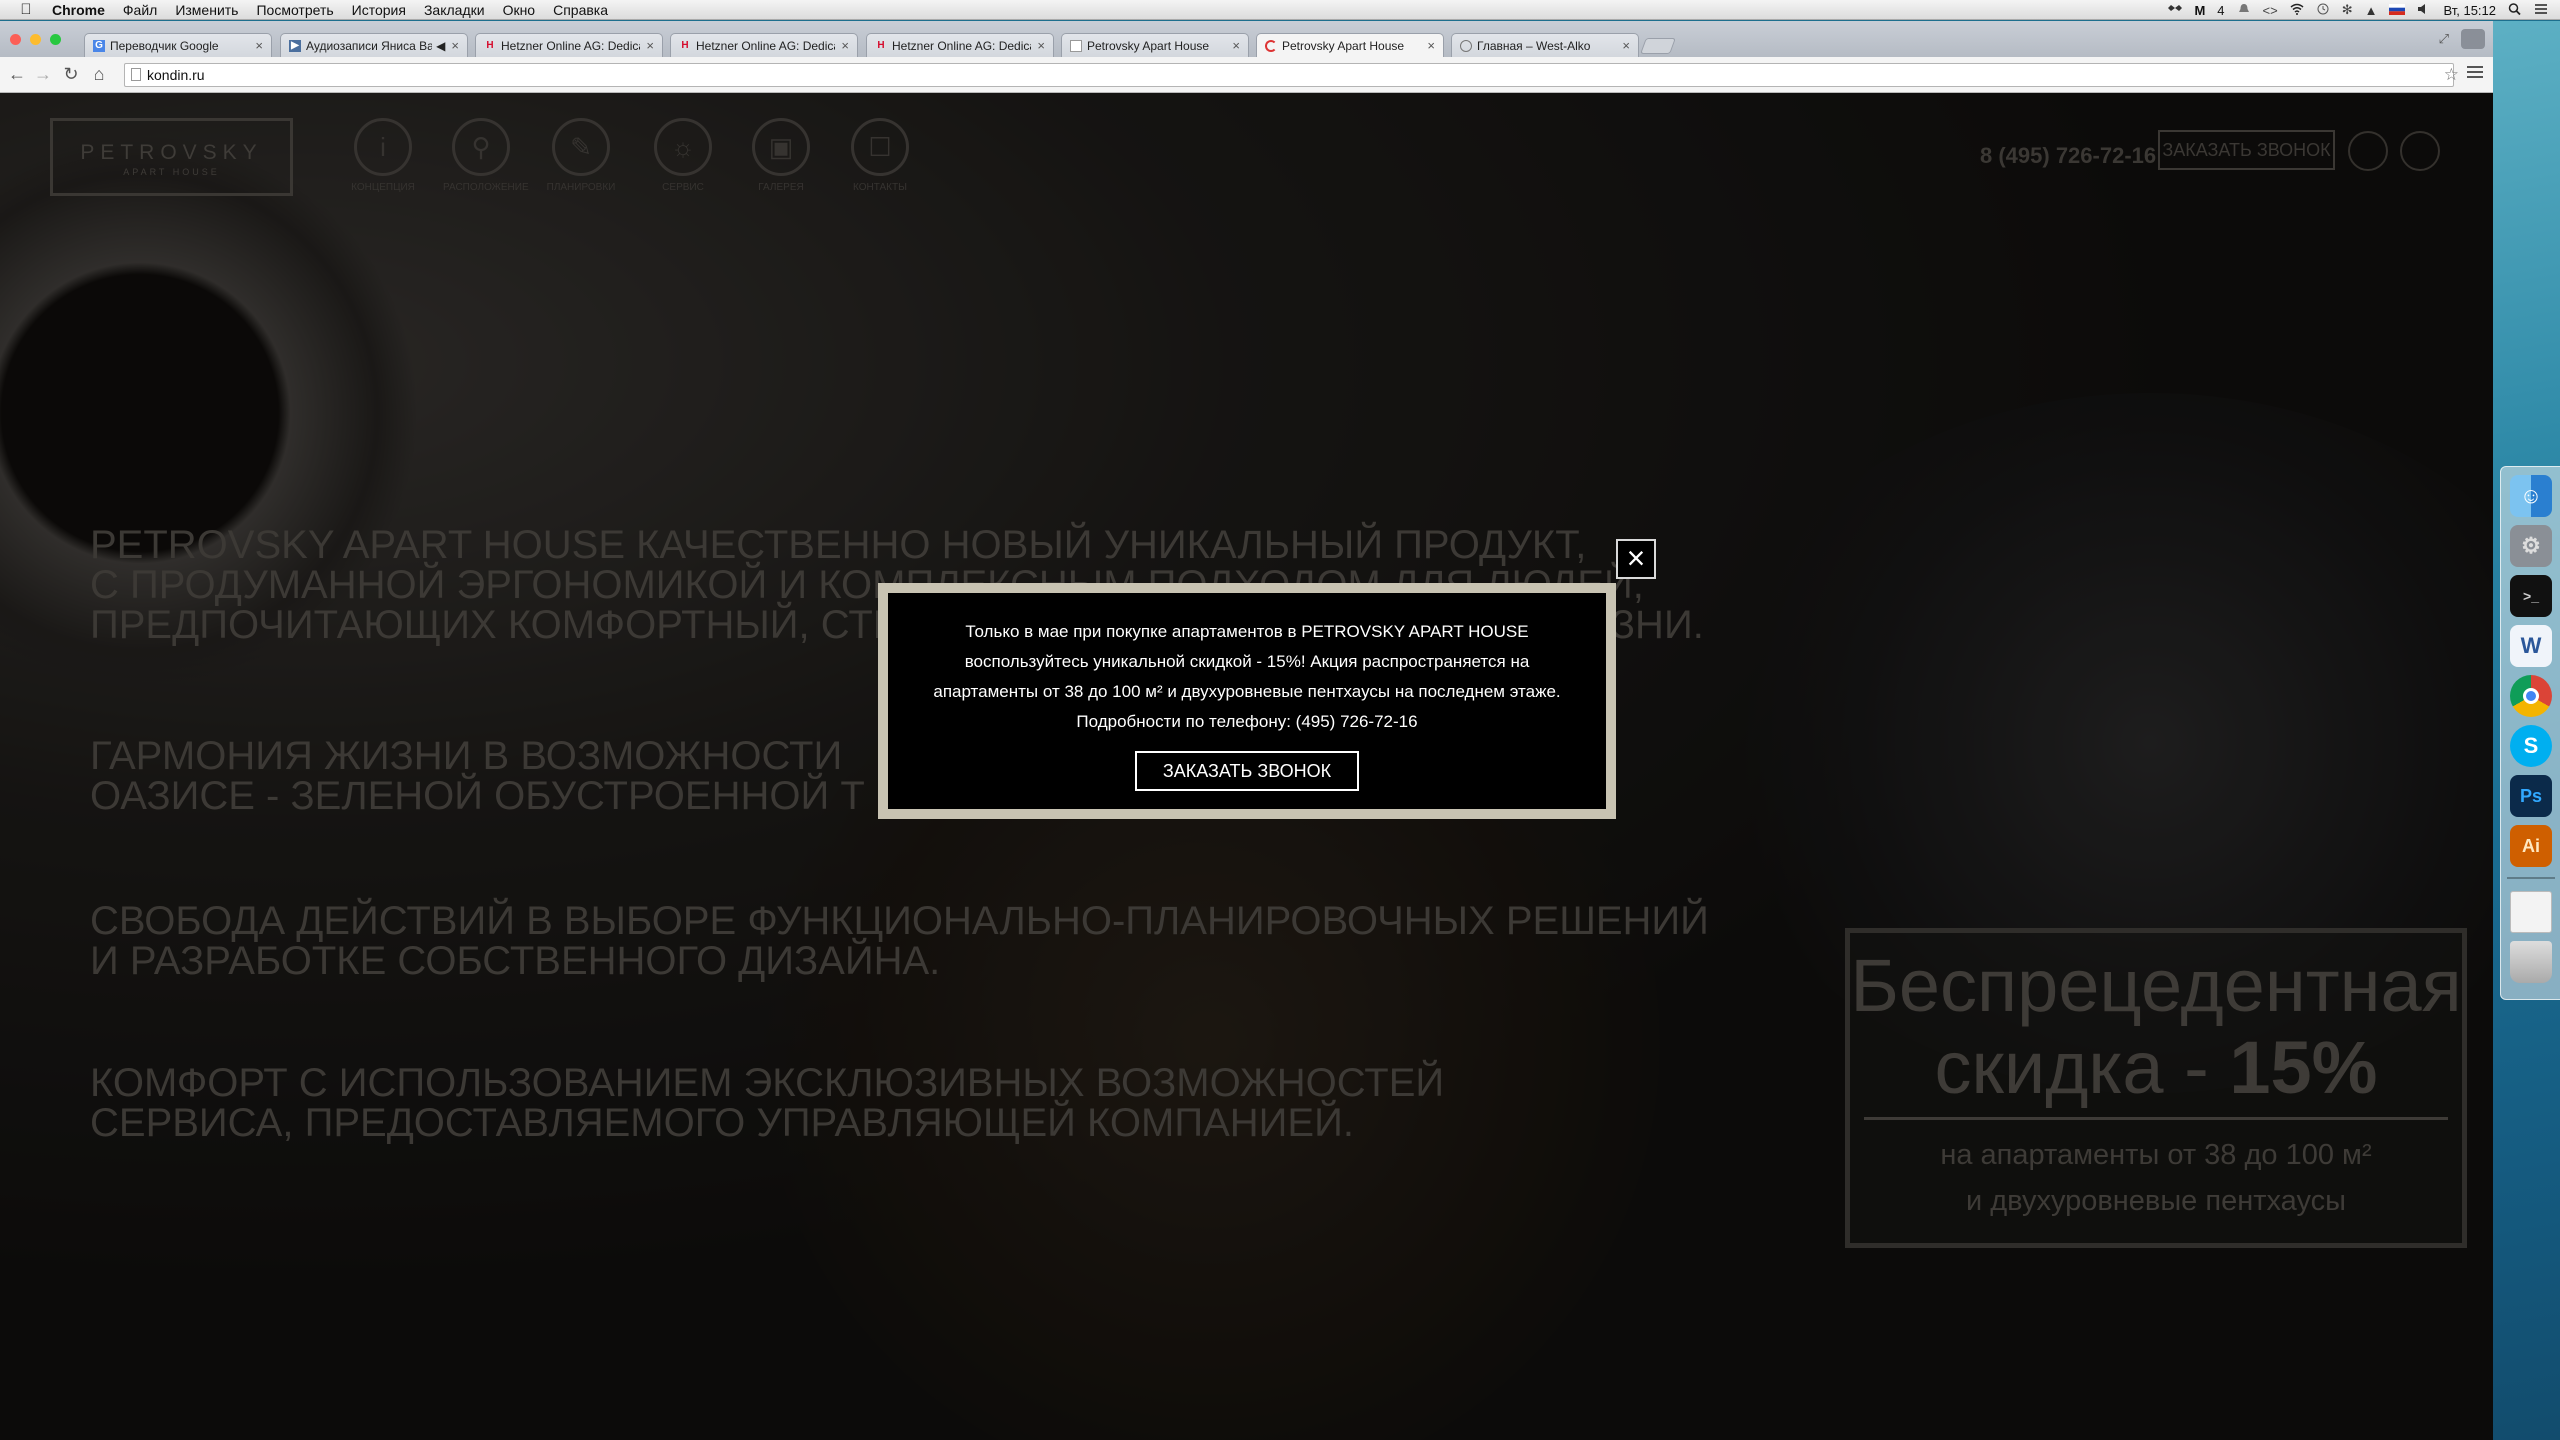 This screenshot has height=1440, width=2560. Describe the element at coordinates (2531, 878) in the screenshot. I see `dock-separator` at that location.